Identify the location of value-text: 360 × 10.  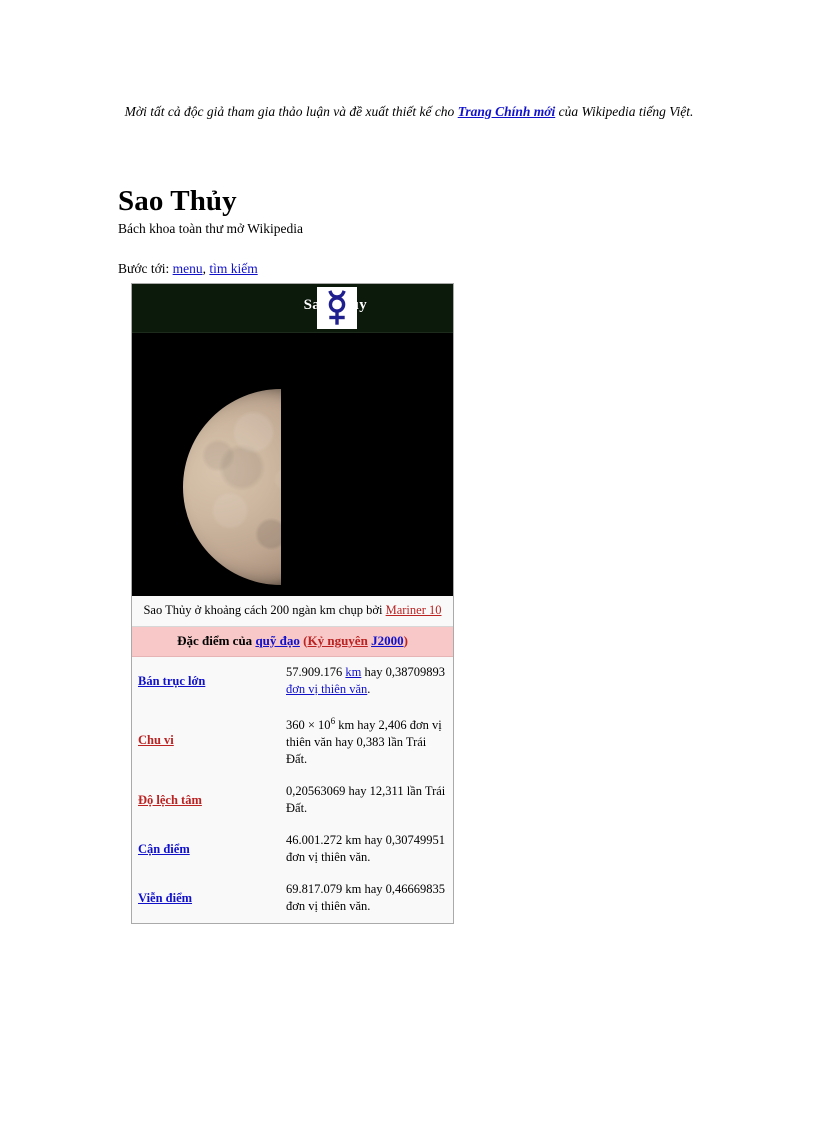
(308, 725).